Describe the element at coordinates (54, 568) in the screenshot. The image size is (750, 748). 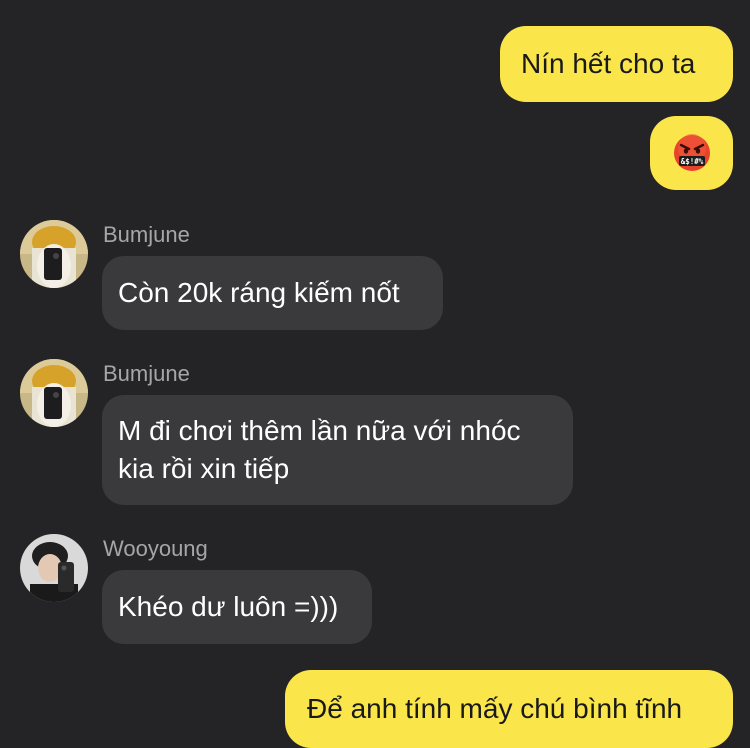
I see `avatar-wooyoung` at that location.